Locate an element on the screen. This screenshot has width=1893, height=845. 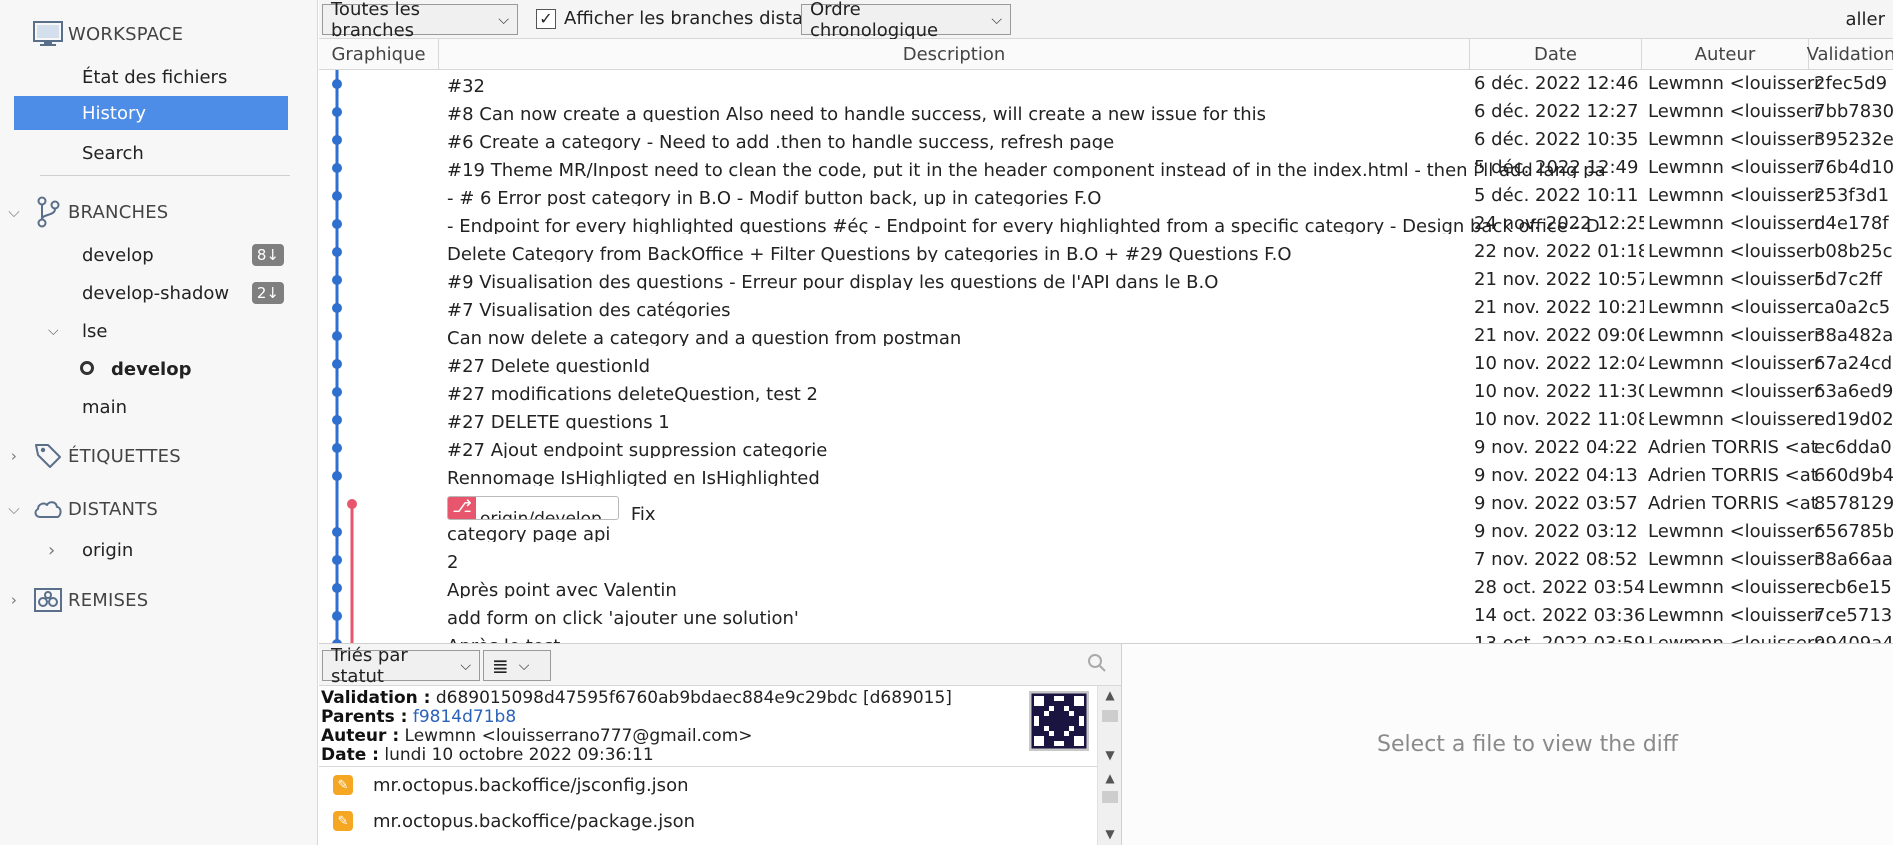
branch-filter-dropdown: Toutes les branches ⌵ is located at coordinates (420, 20).